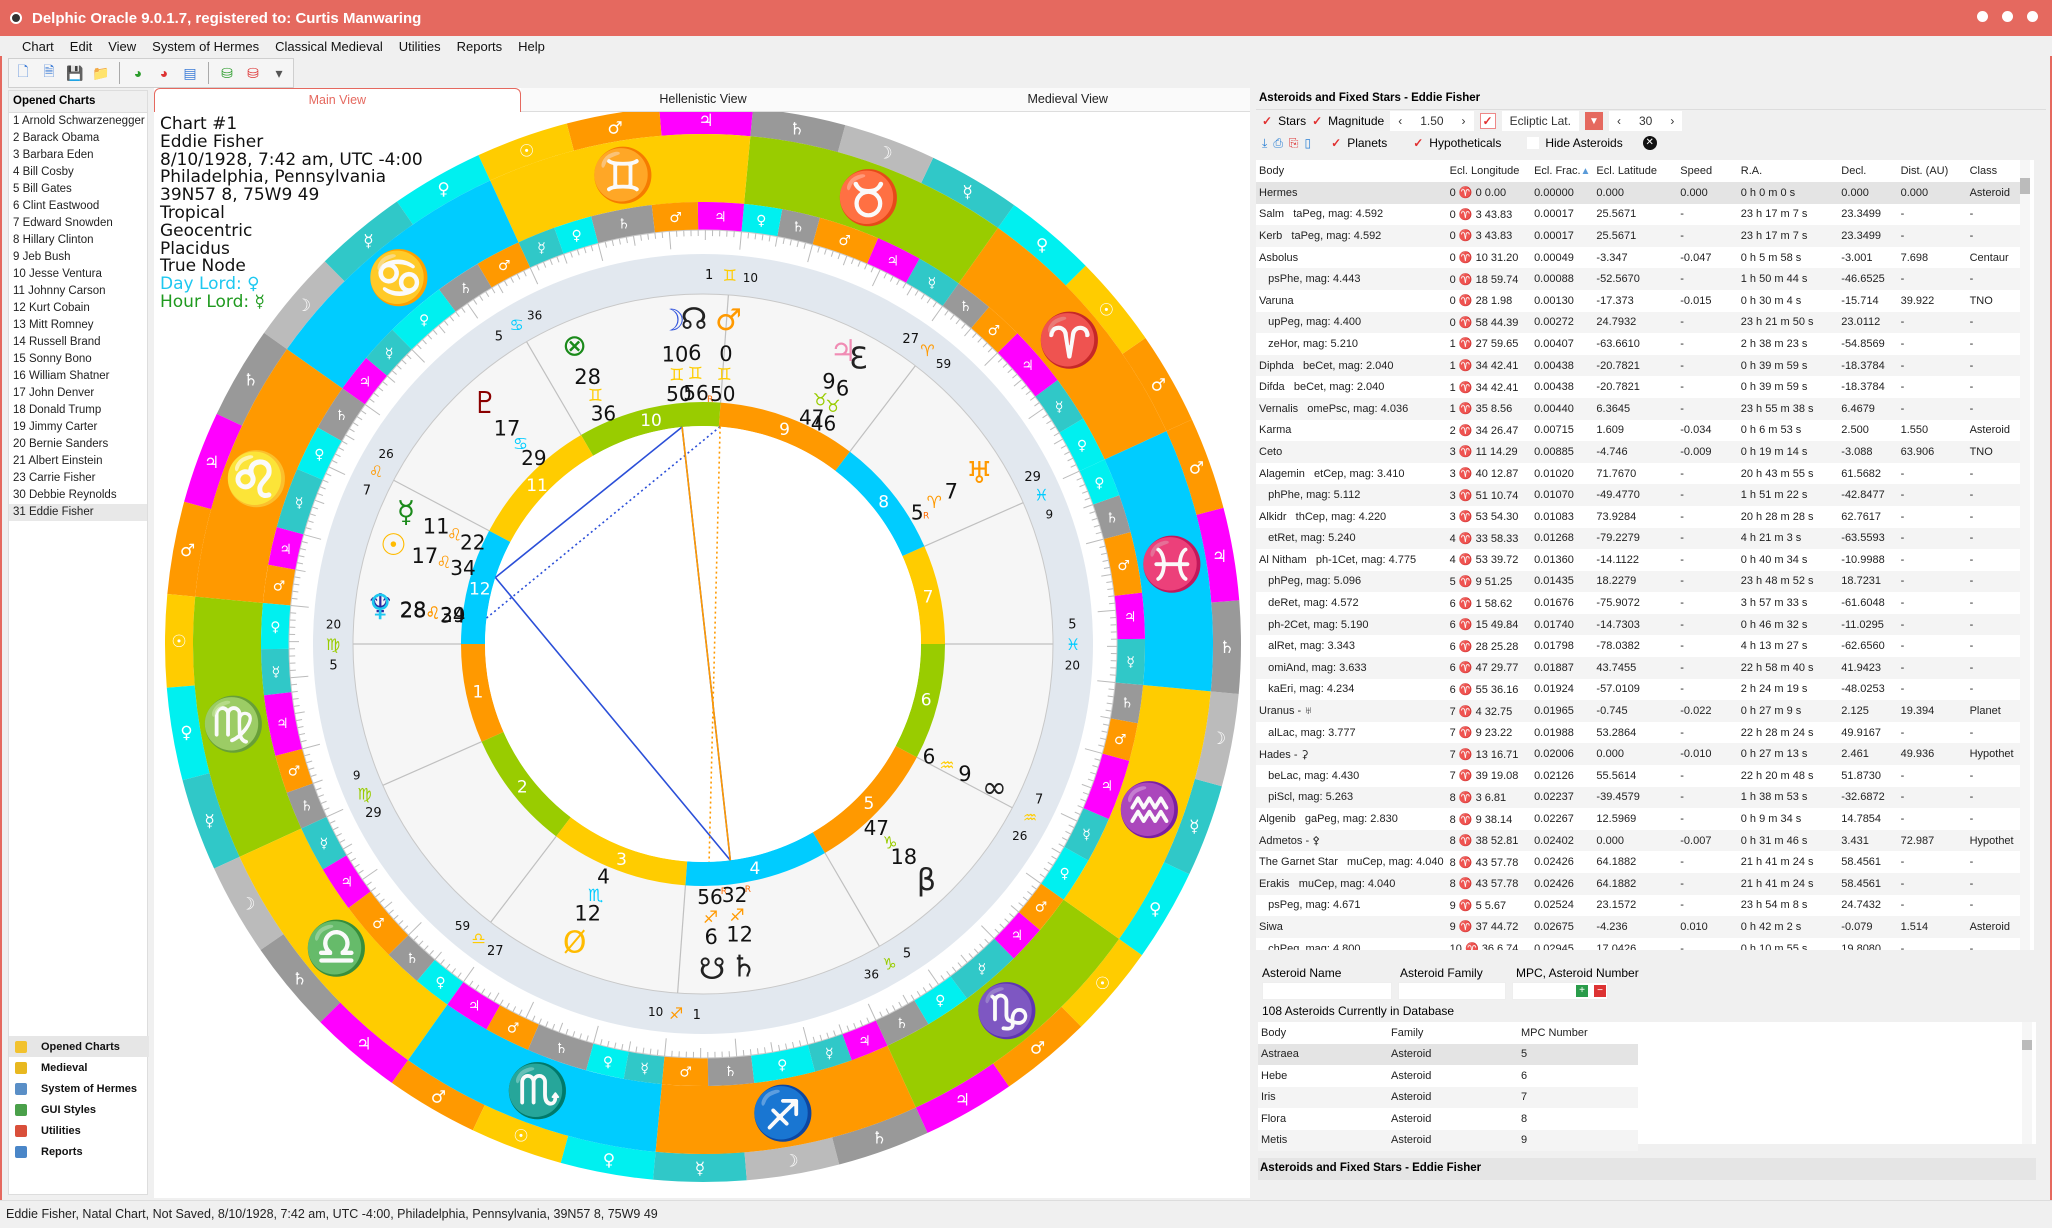  What do you see at coordinates (1448, 1076) in the screenshot?
I see `table-row: Hebe Asteroid 6` at bounding box center [1448, 1076].